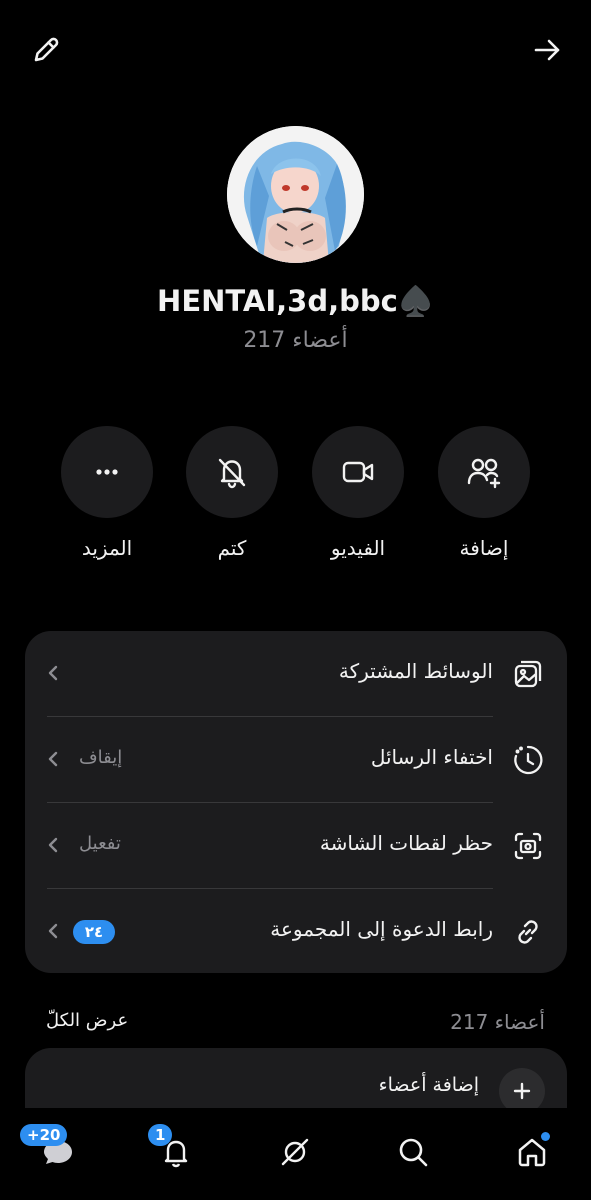 The height and width of the screenshot is (1200, 591). Describe the element at coordinates (547, 50) in the screenshot. I see `forward-arrow-icon` at that location.